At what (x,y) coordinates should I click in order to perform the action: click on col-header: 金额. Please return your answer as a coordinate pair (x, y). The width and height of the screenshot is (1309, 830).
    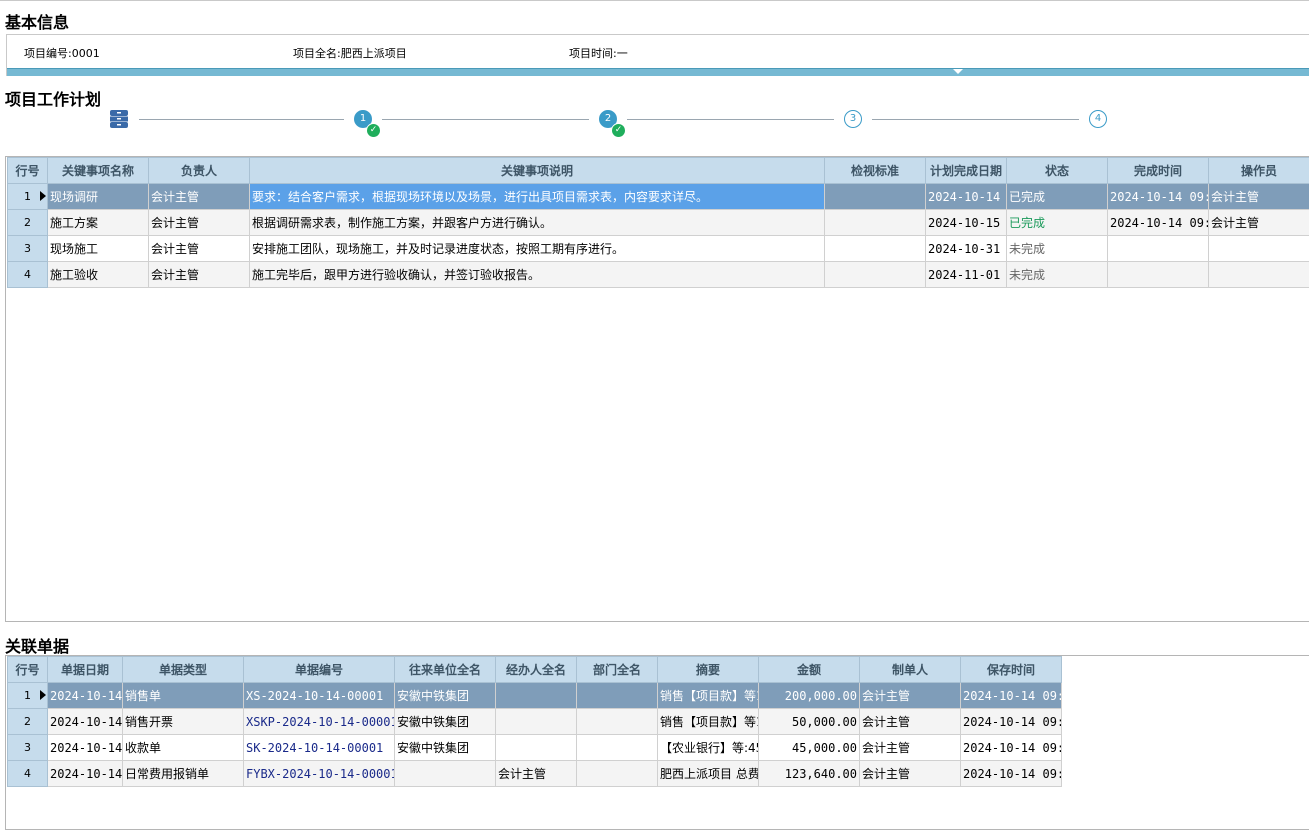
    Looking at the image, I should click on (809, 669).